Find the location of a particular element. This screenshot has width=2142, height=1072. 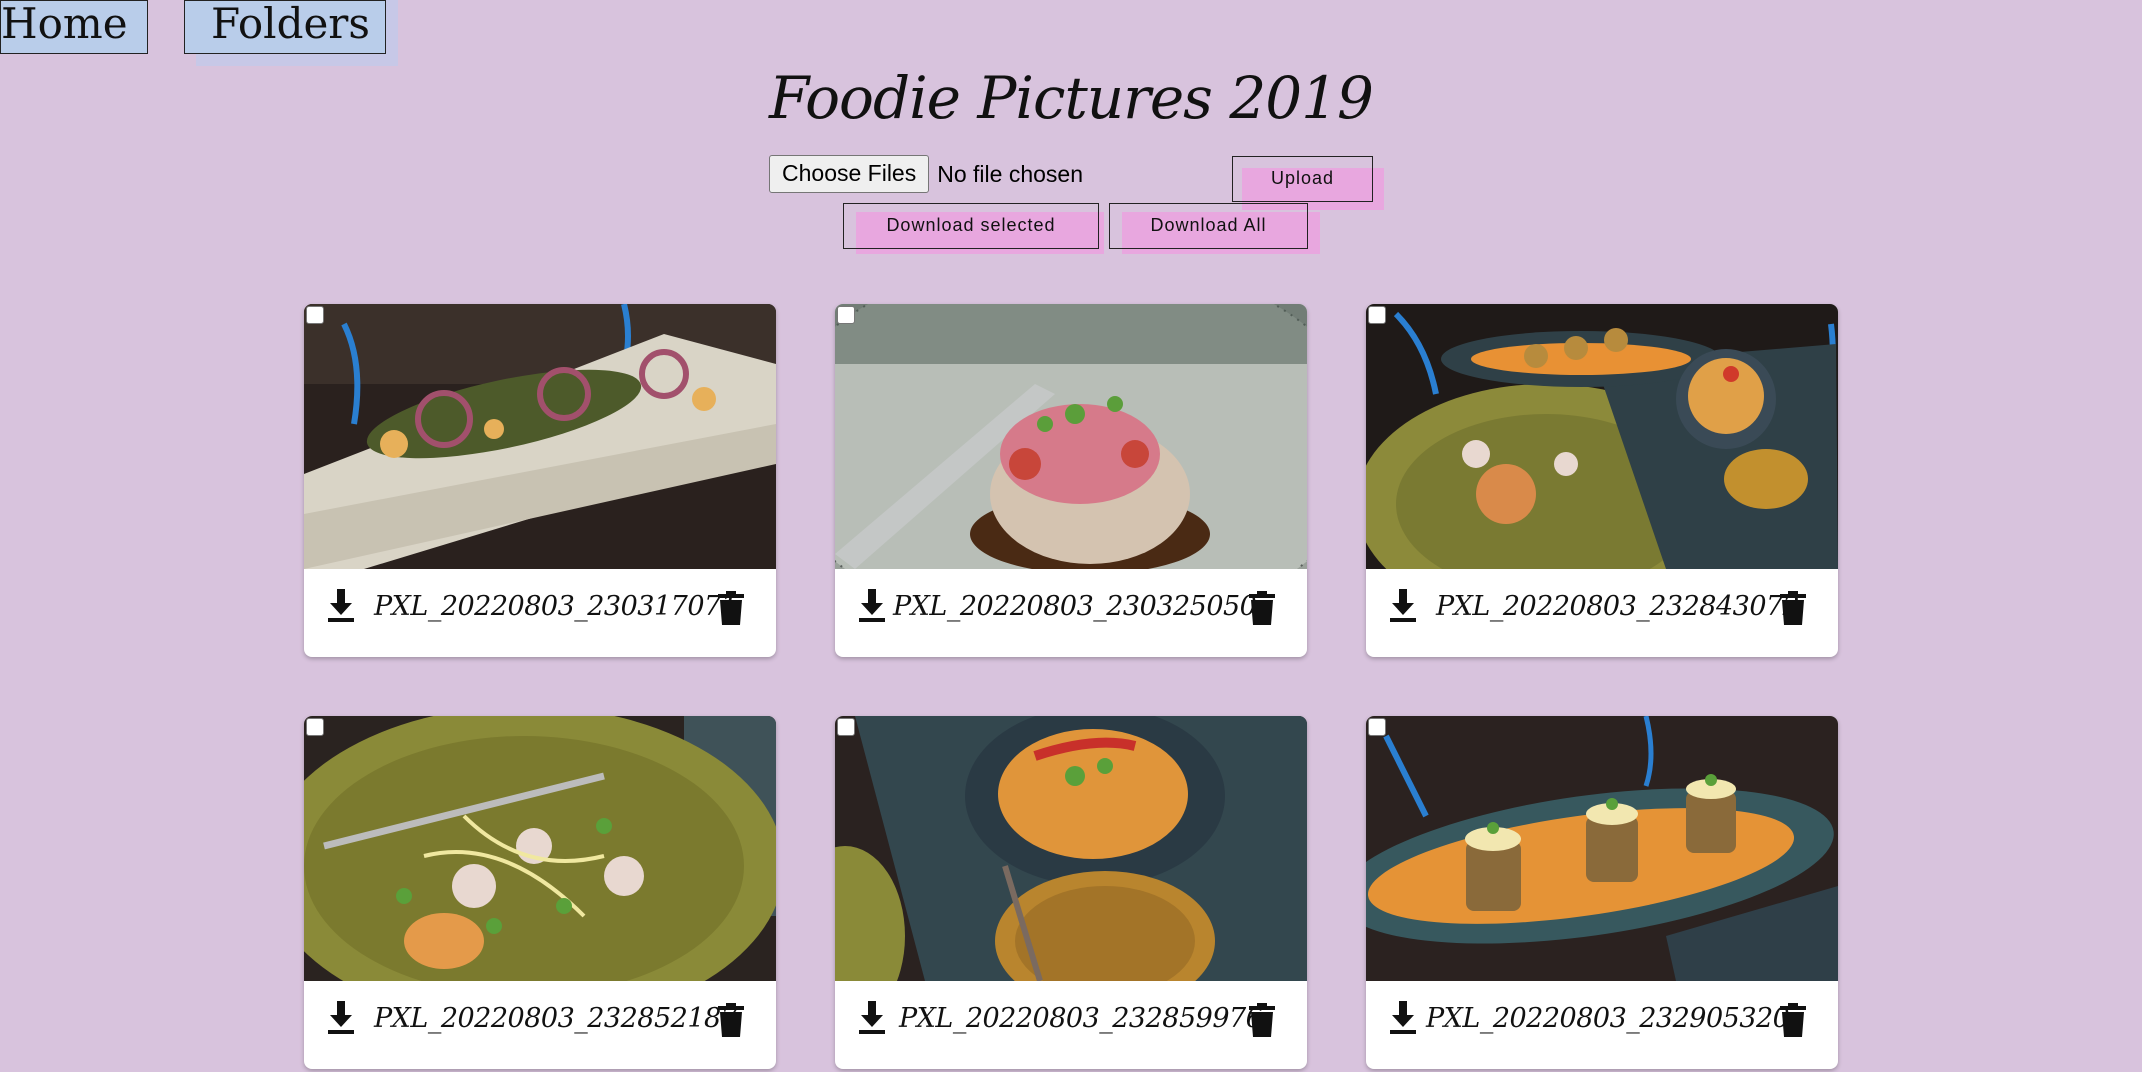

home-button: Home is located at coordinates (74, 27).